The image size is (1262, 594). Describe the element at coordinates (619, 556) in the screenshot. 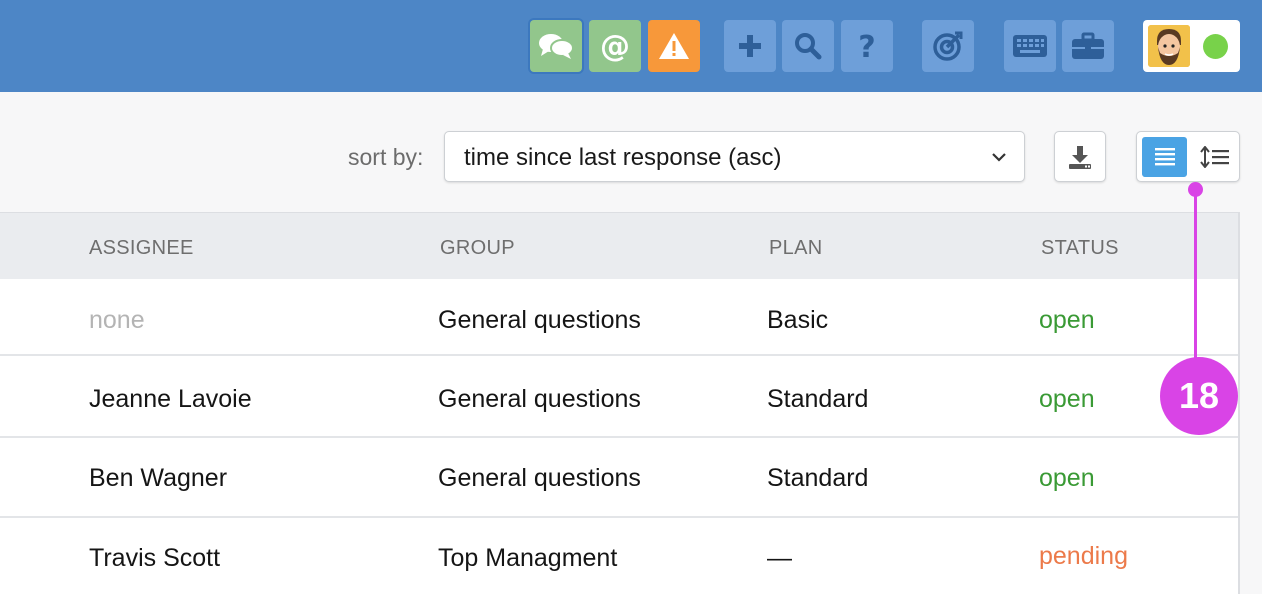

I see `table-row: Travis Scott Top Managment — pending` at that location.